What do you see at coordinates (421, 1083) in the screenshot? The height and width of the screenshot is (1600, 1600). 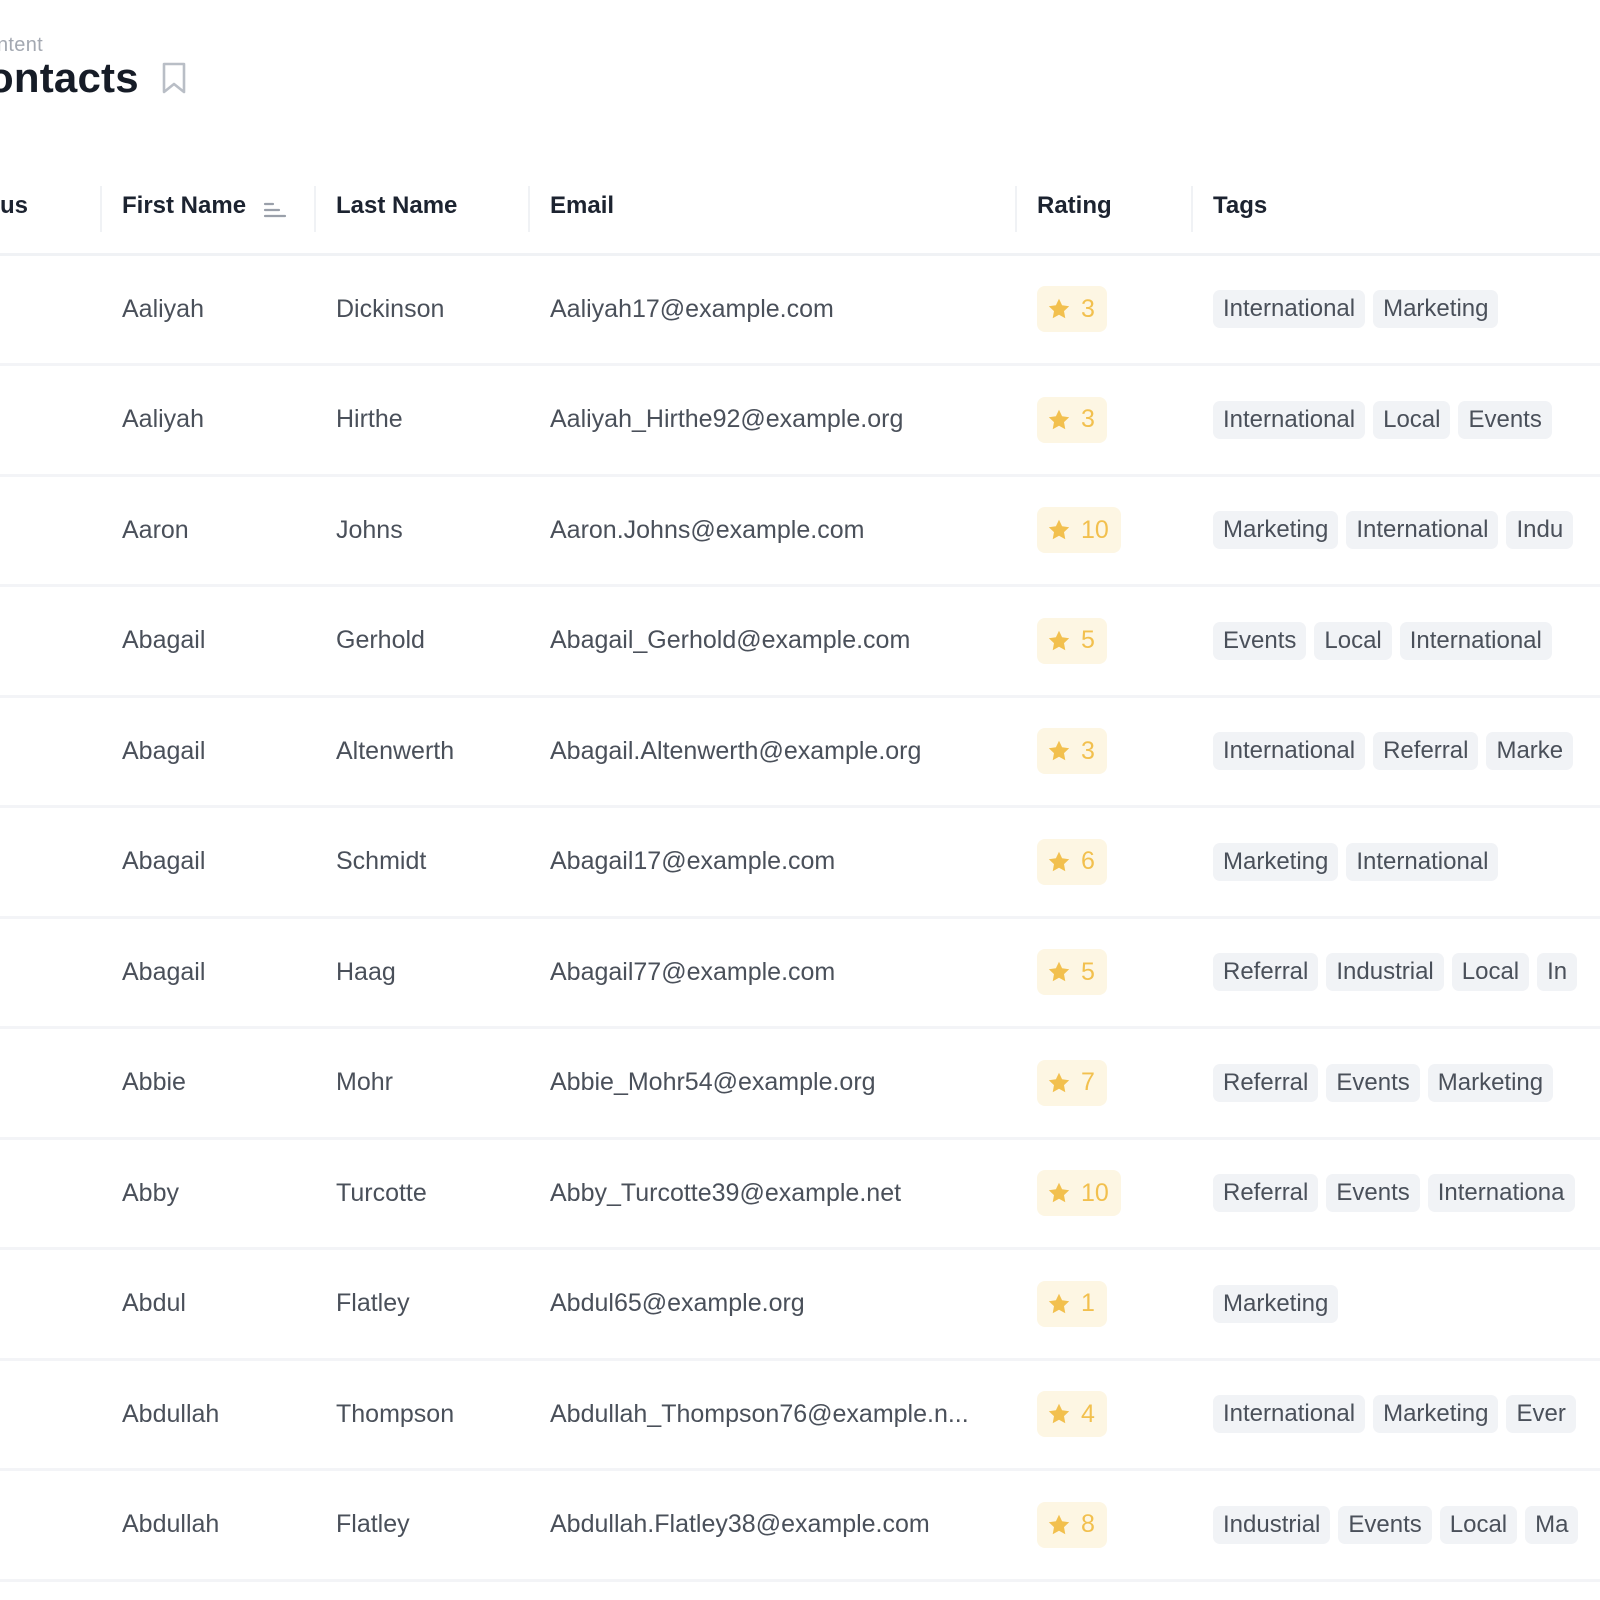 I see `last-name-cell: Mohr` at bounding box center [421, 1083].